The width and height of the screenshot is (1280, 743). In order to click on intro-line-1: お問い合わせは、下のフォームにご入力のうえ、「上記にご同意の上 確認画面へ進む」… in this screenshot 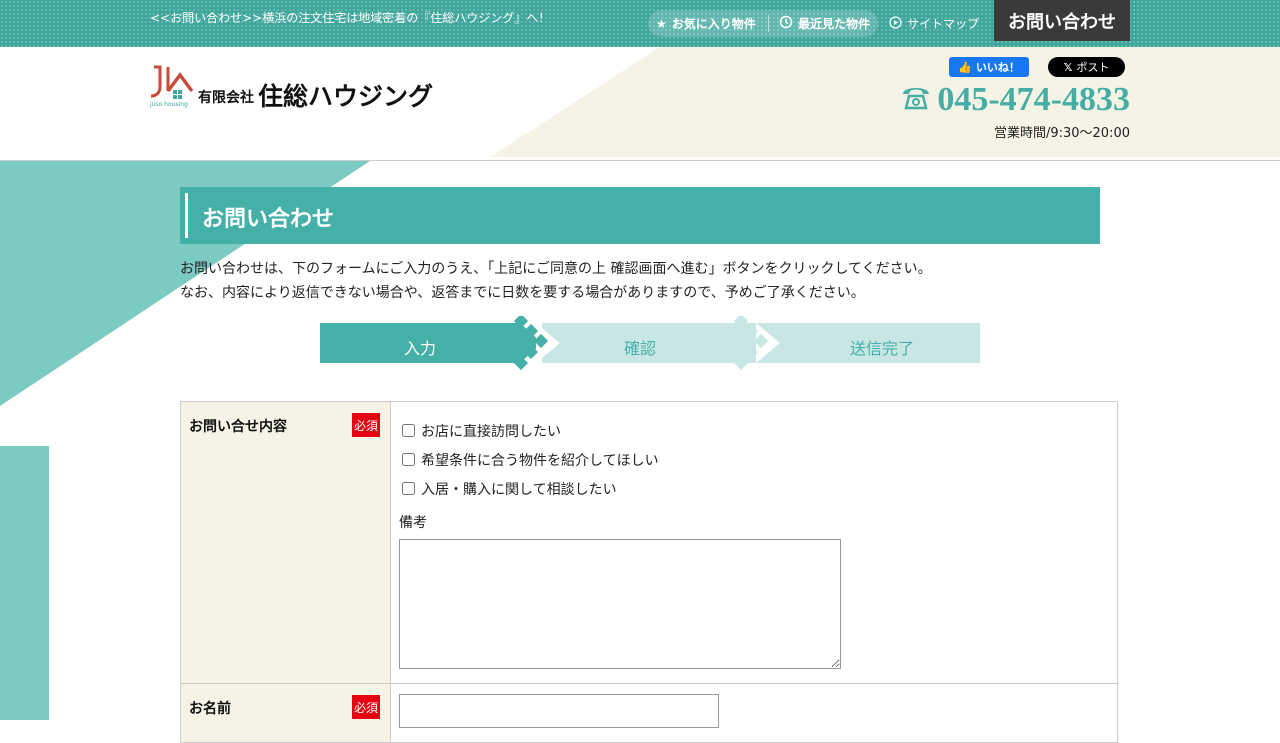, I will do `click(556, 269)`.